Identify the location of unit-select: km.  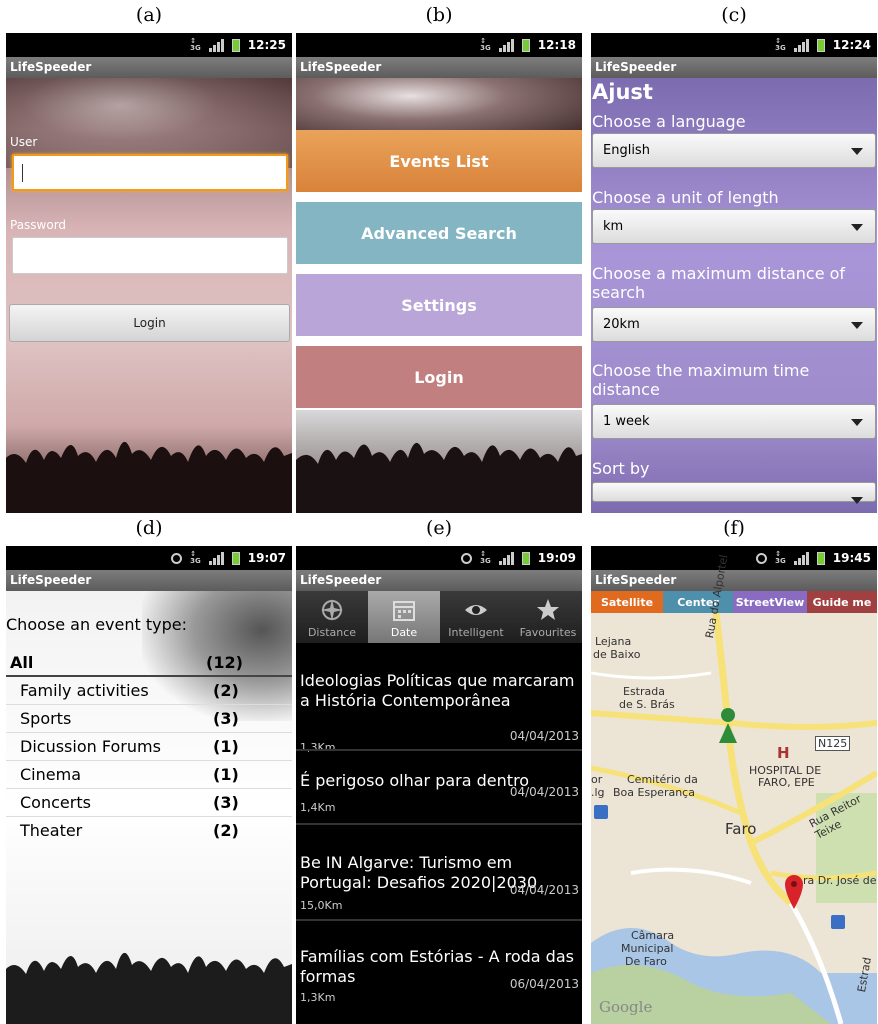
(734, 226).